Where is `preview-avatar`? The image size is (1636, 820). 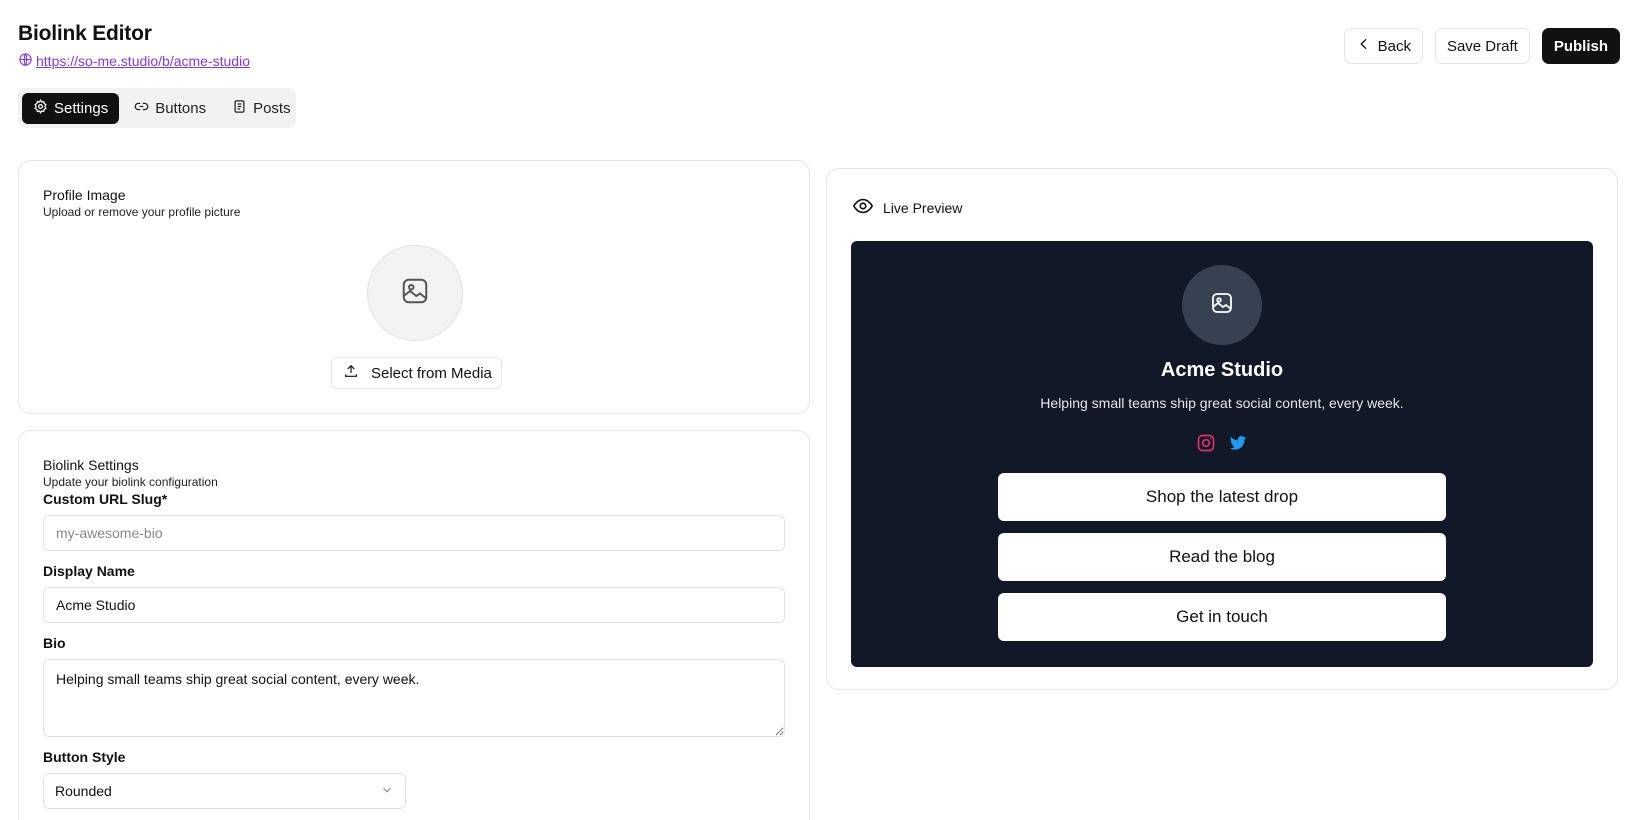
preview-avatar is located at coordinates (1222, 305).